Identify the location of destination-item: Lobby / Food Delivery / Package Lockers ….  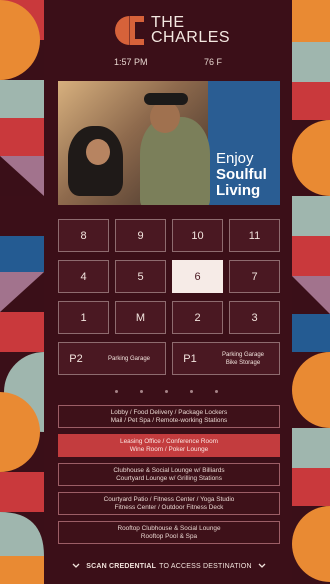
(169, 416).